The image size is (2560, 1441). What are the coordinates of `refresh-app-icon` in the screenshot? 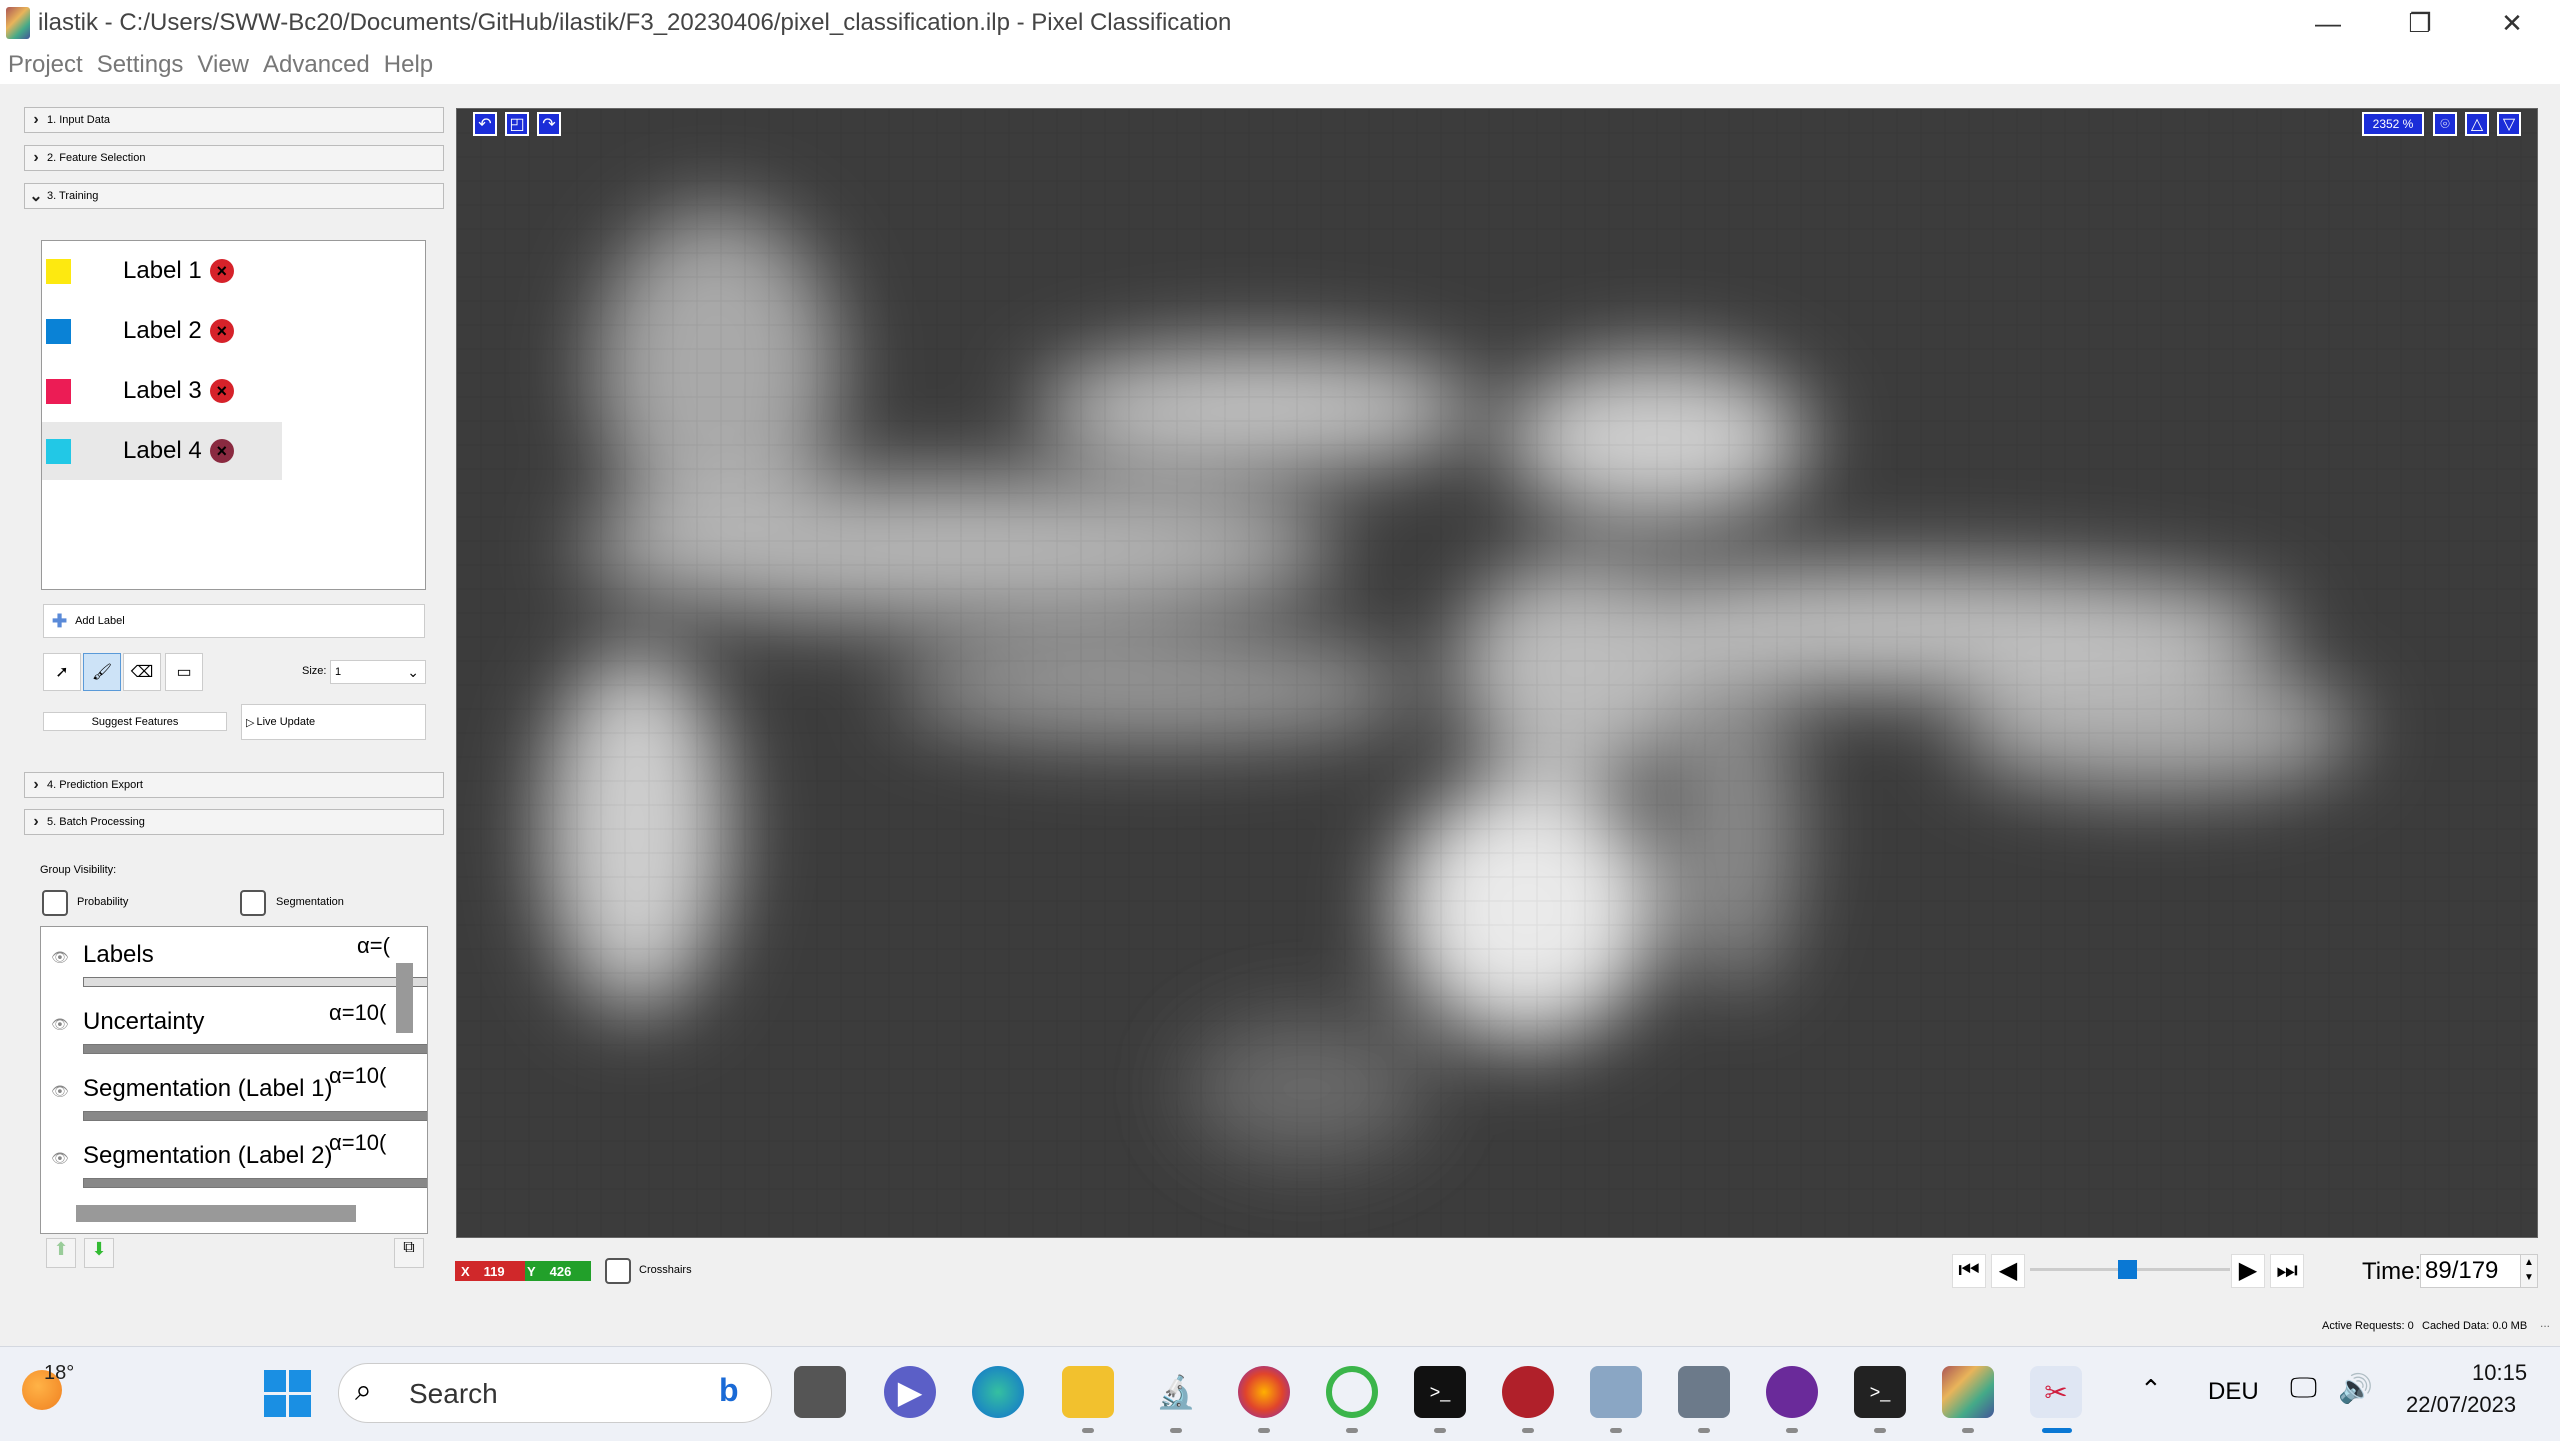 It's located at (1352, 1392).